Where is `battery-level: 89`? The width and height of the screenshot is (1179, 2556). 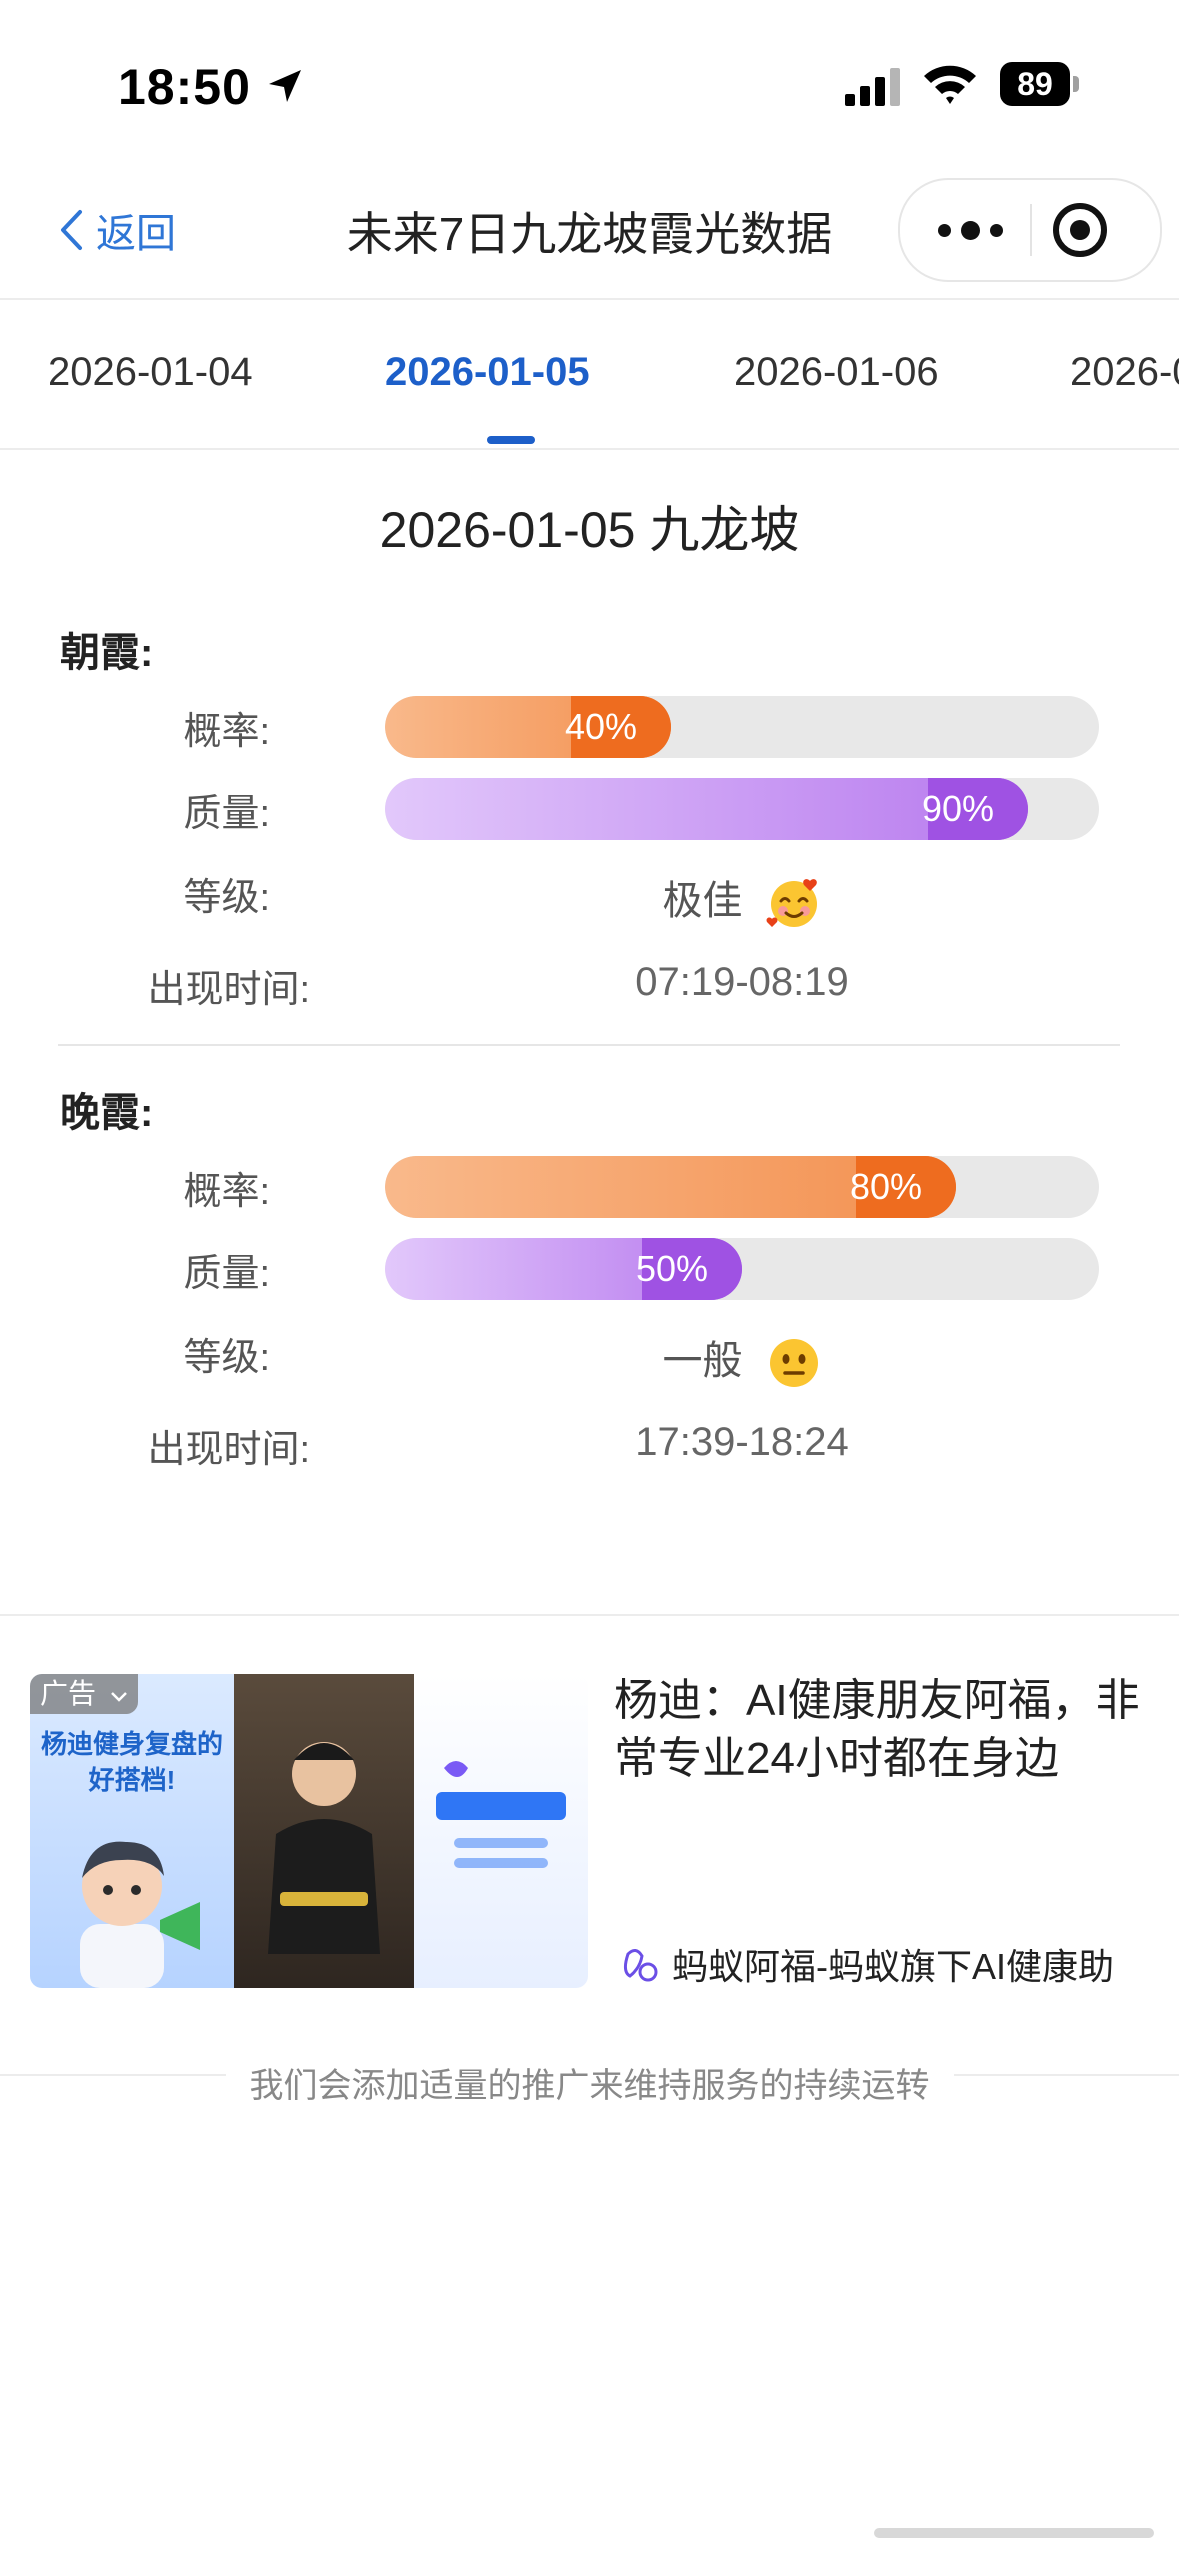
battery-level: 89 is located at coordinates (1035, 84).